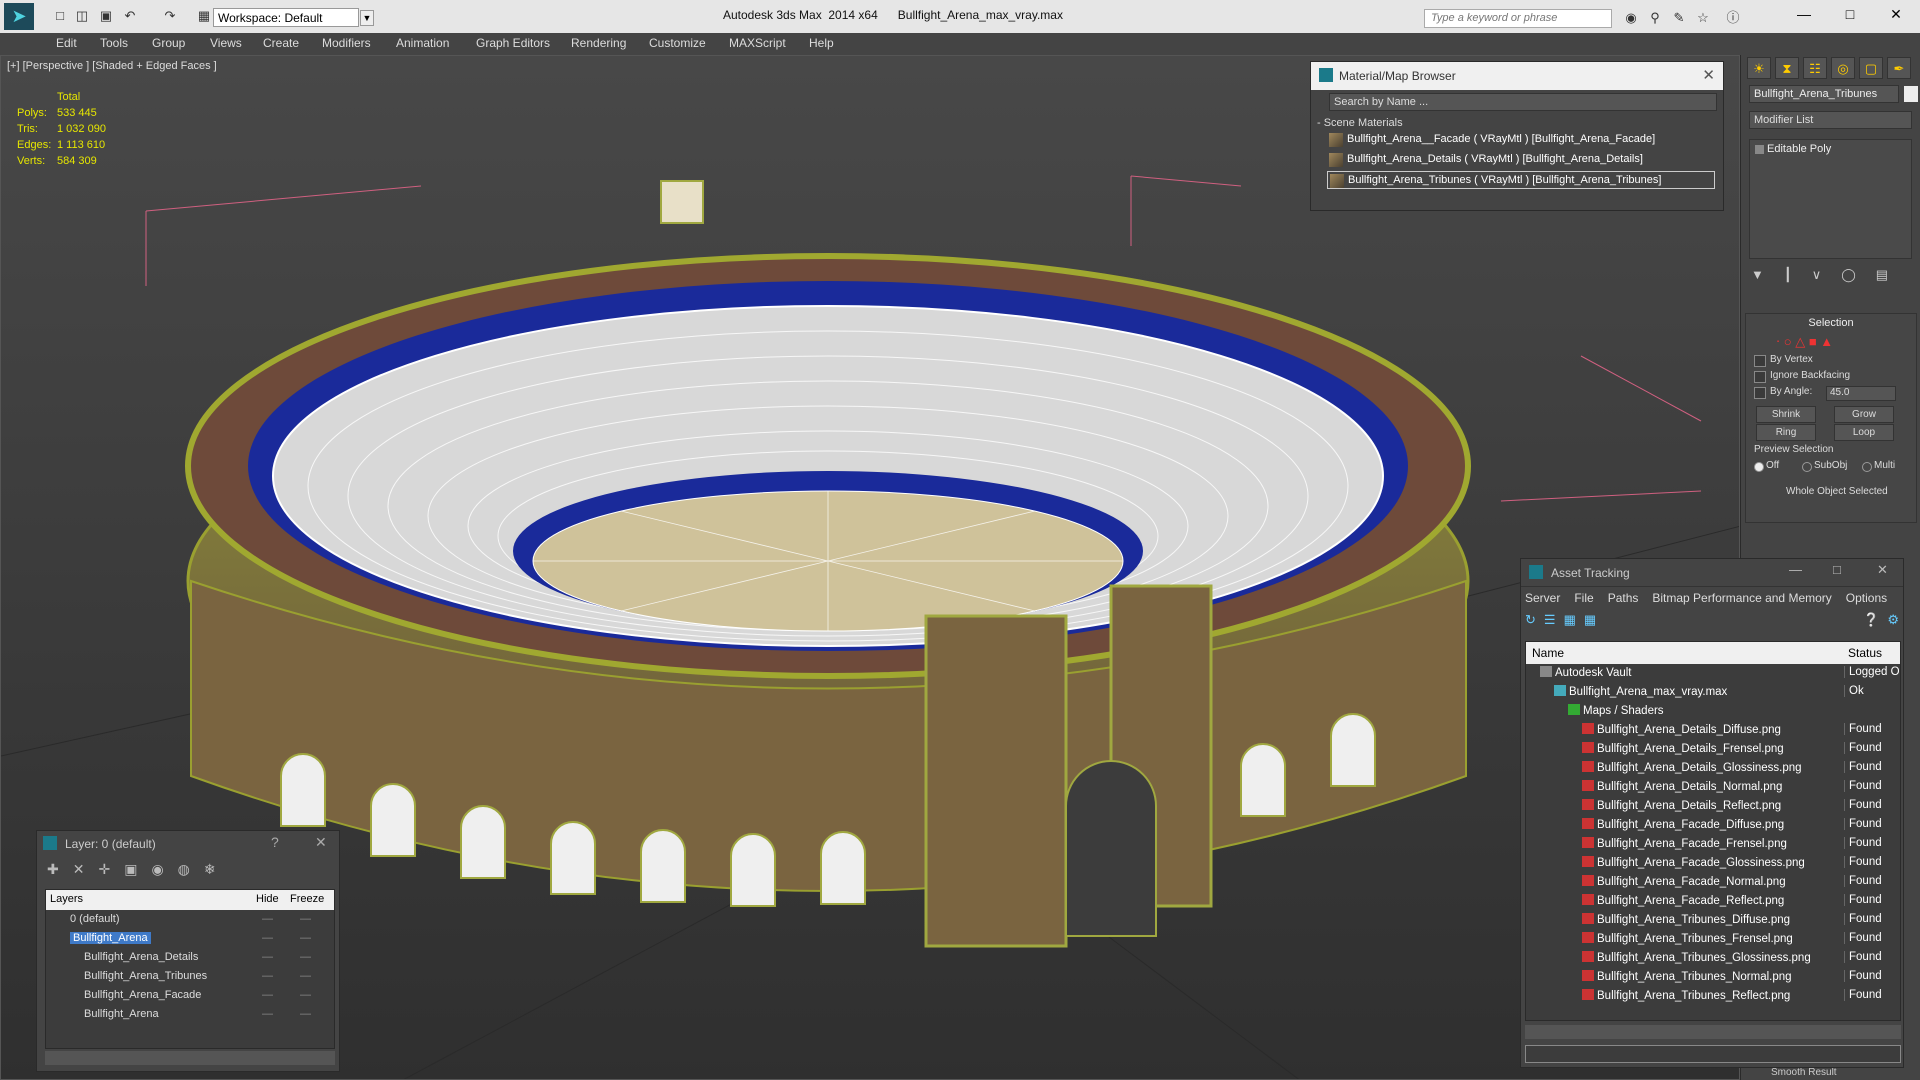 Image resolution: width=1920 pixels, height=1080 pixels. Describe the element at coordinates (1896, 14) in the screenshot. I see `close-button: ✕` at that location.